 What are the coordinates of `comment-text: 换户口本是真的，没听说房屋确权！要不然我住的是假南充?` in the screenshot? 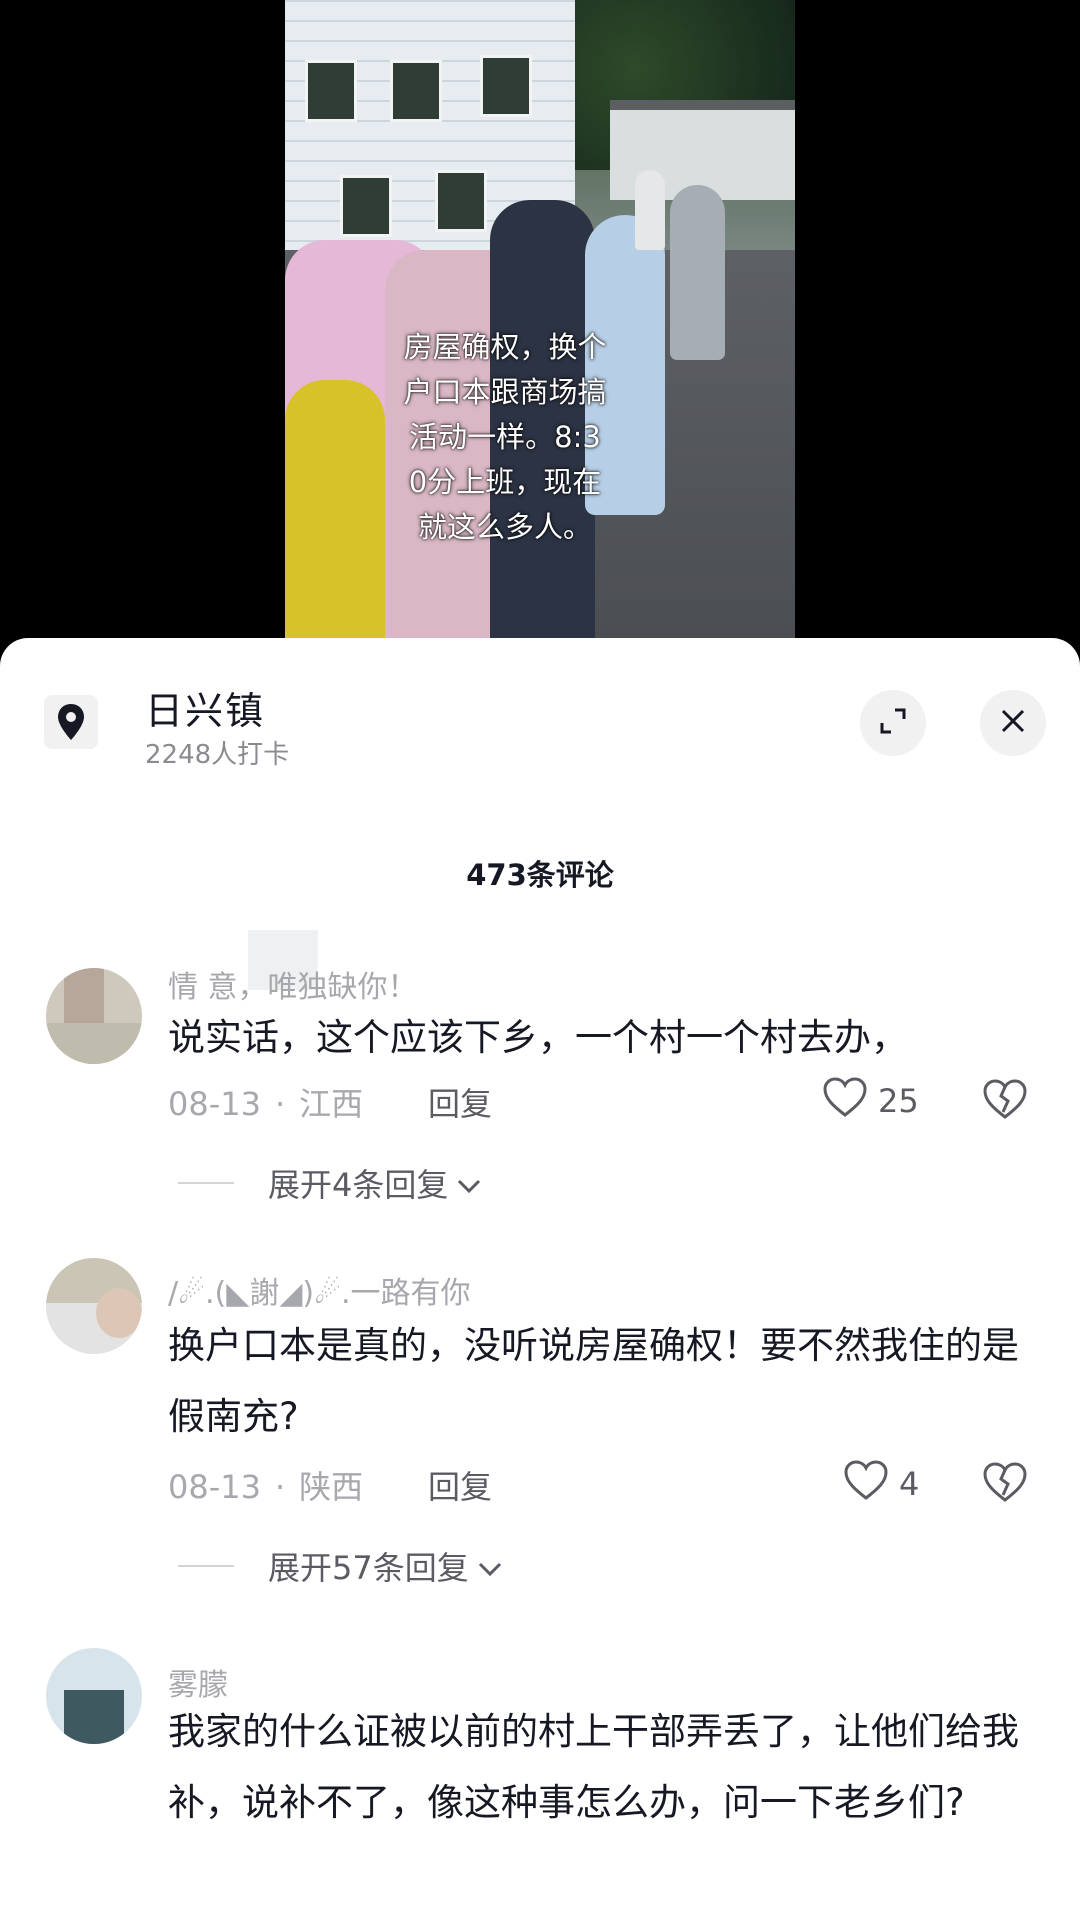 It's located at (593, 1381).